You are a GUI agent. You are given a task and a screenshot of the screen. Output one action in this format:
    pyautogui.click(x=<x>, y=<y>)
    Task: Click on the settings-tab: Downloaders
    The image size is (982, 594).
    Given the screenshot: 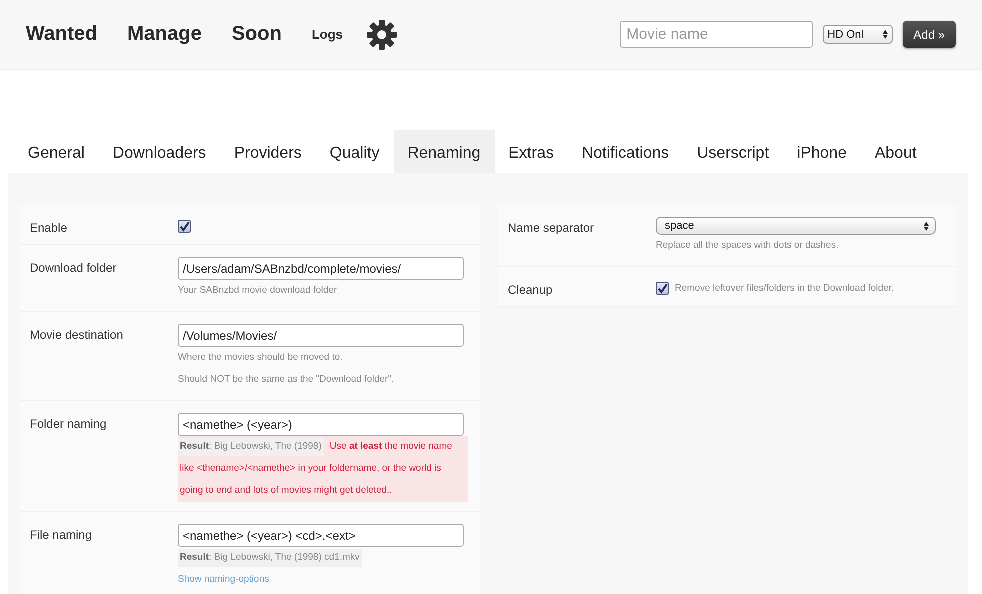 What is the action you would take?
    pyautogui.click(x=159, y=151)
    